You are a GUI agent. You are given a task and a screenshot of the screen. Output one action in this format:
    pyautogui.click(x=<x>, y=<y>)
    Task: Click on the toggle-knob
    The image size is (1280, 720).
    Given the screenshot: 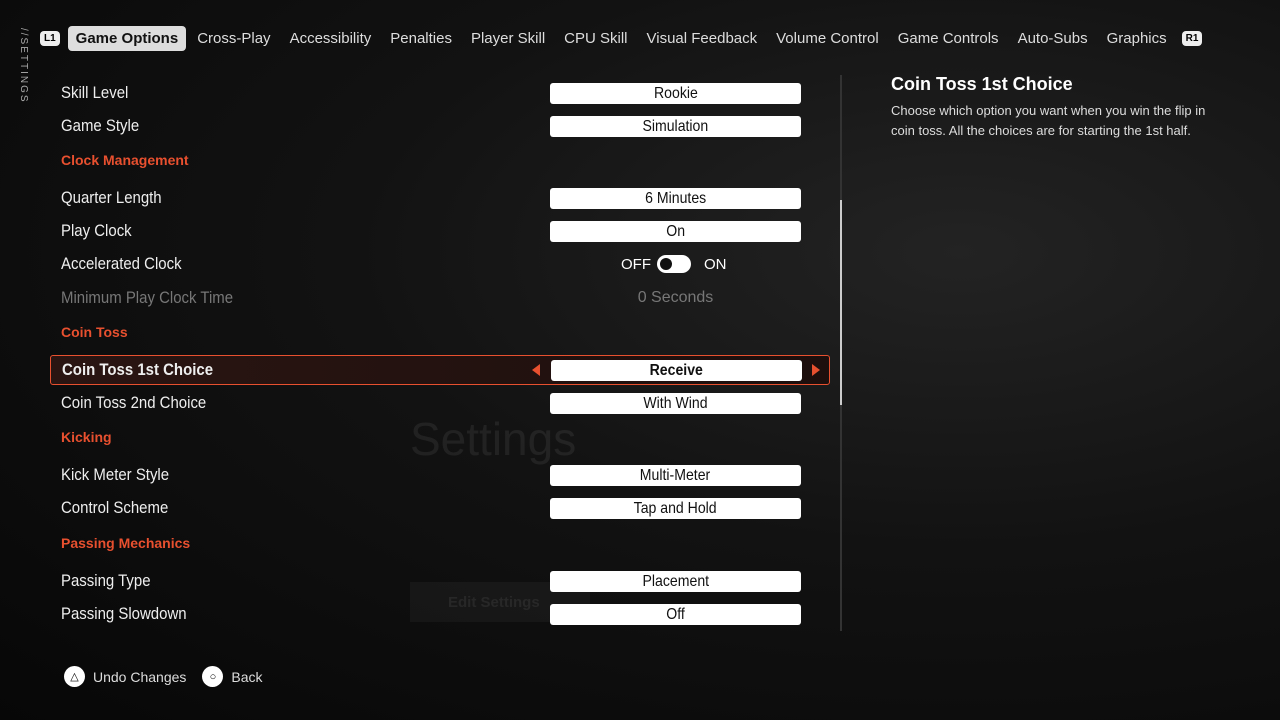 What is the action you would take?
    pyautogui.click(x=666, y=264)
    